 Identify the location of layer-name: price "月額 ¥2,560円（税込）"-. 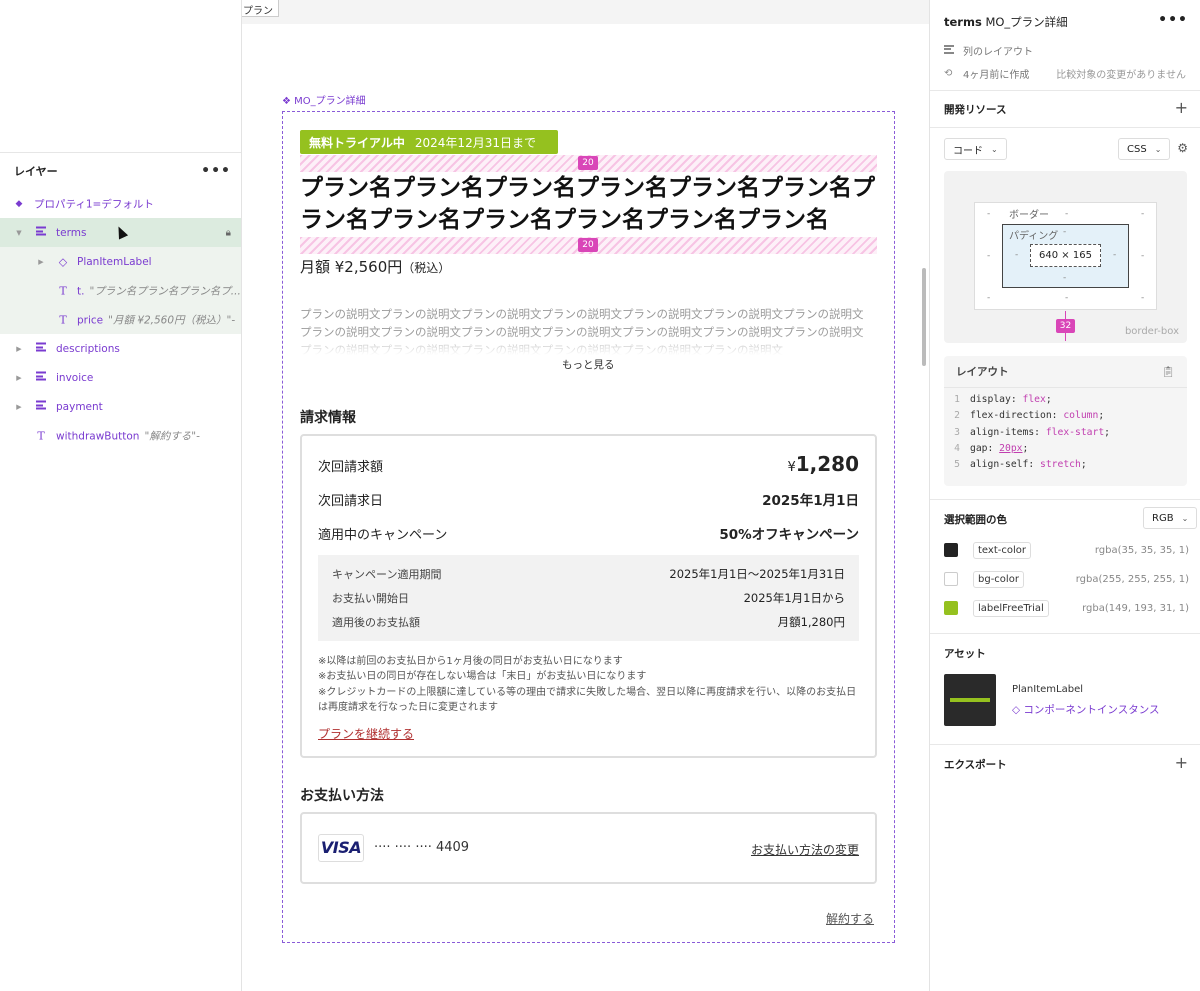
(156, 320).